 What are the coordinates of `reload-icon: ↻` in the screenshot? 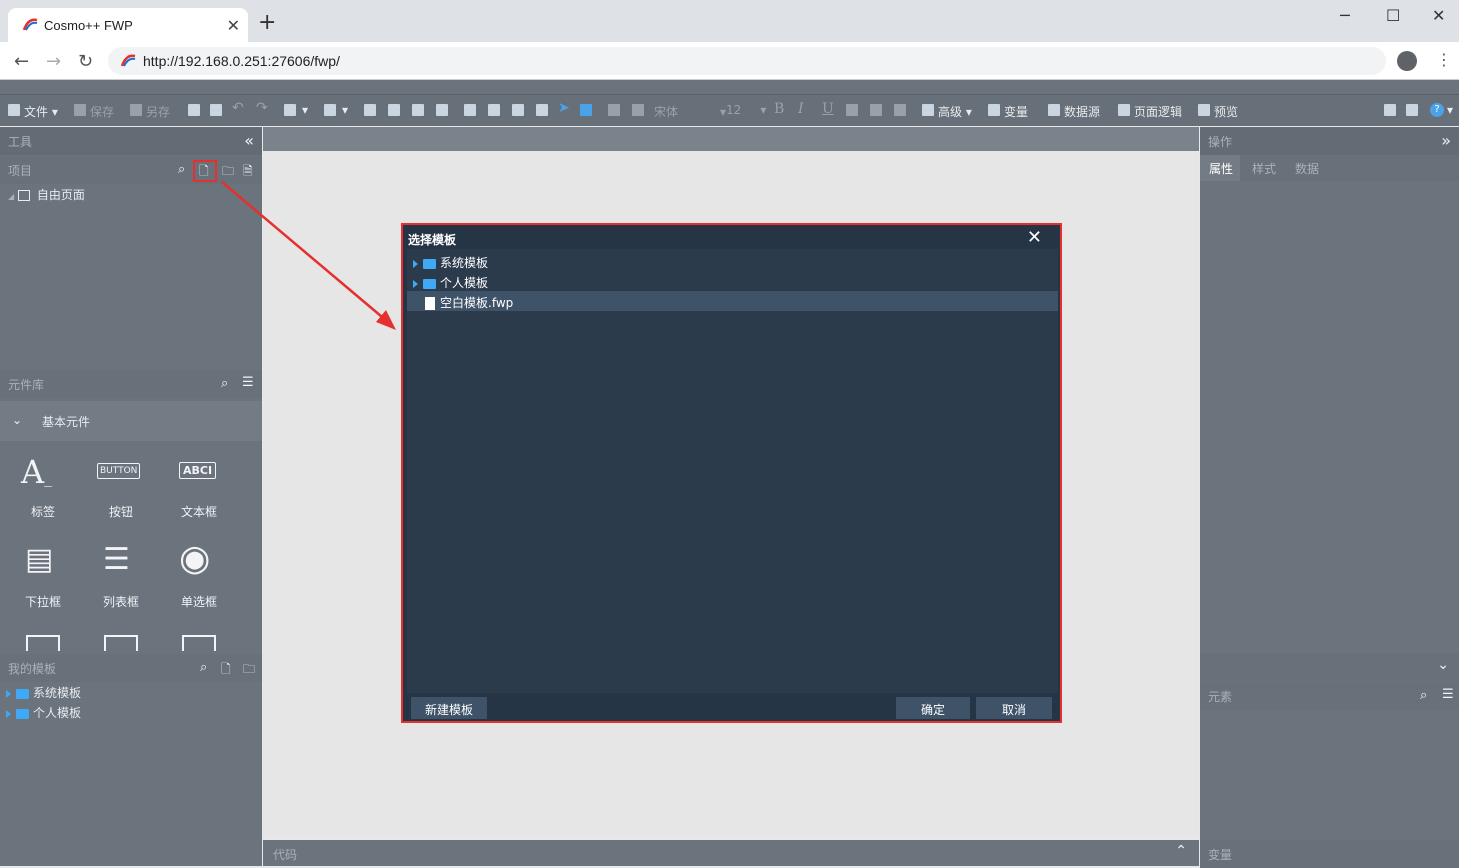 It's located at (85, 61).